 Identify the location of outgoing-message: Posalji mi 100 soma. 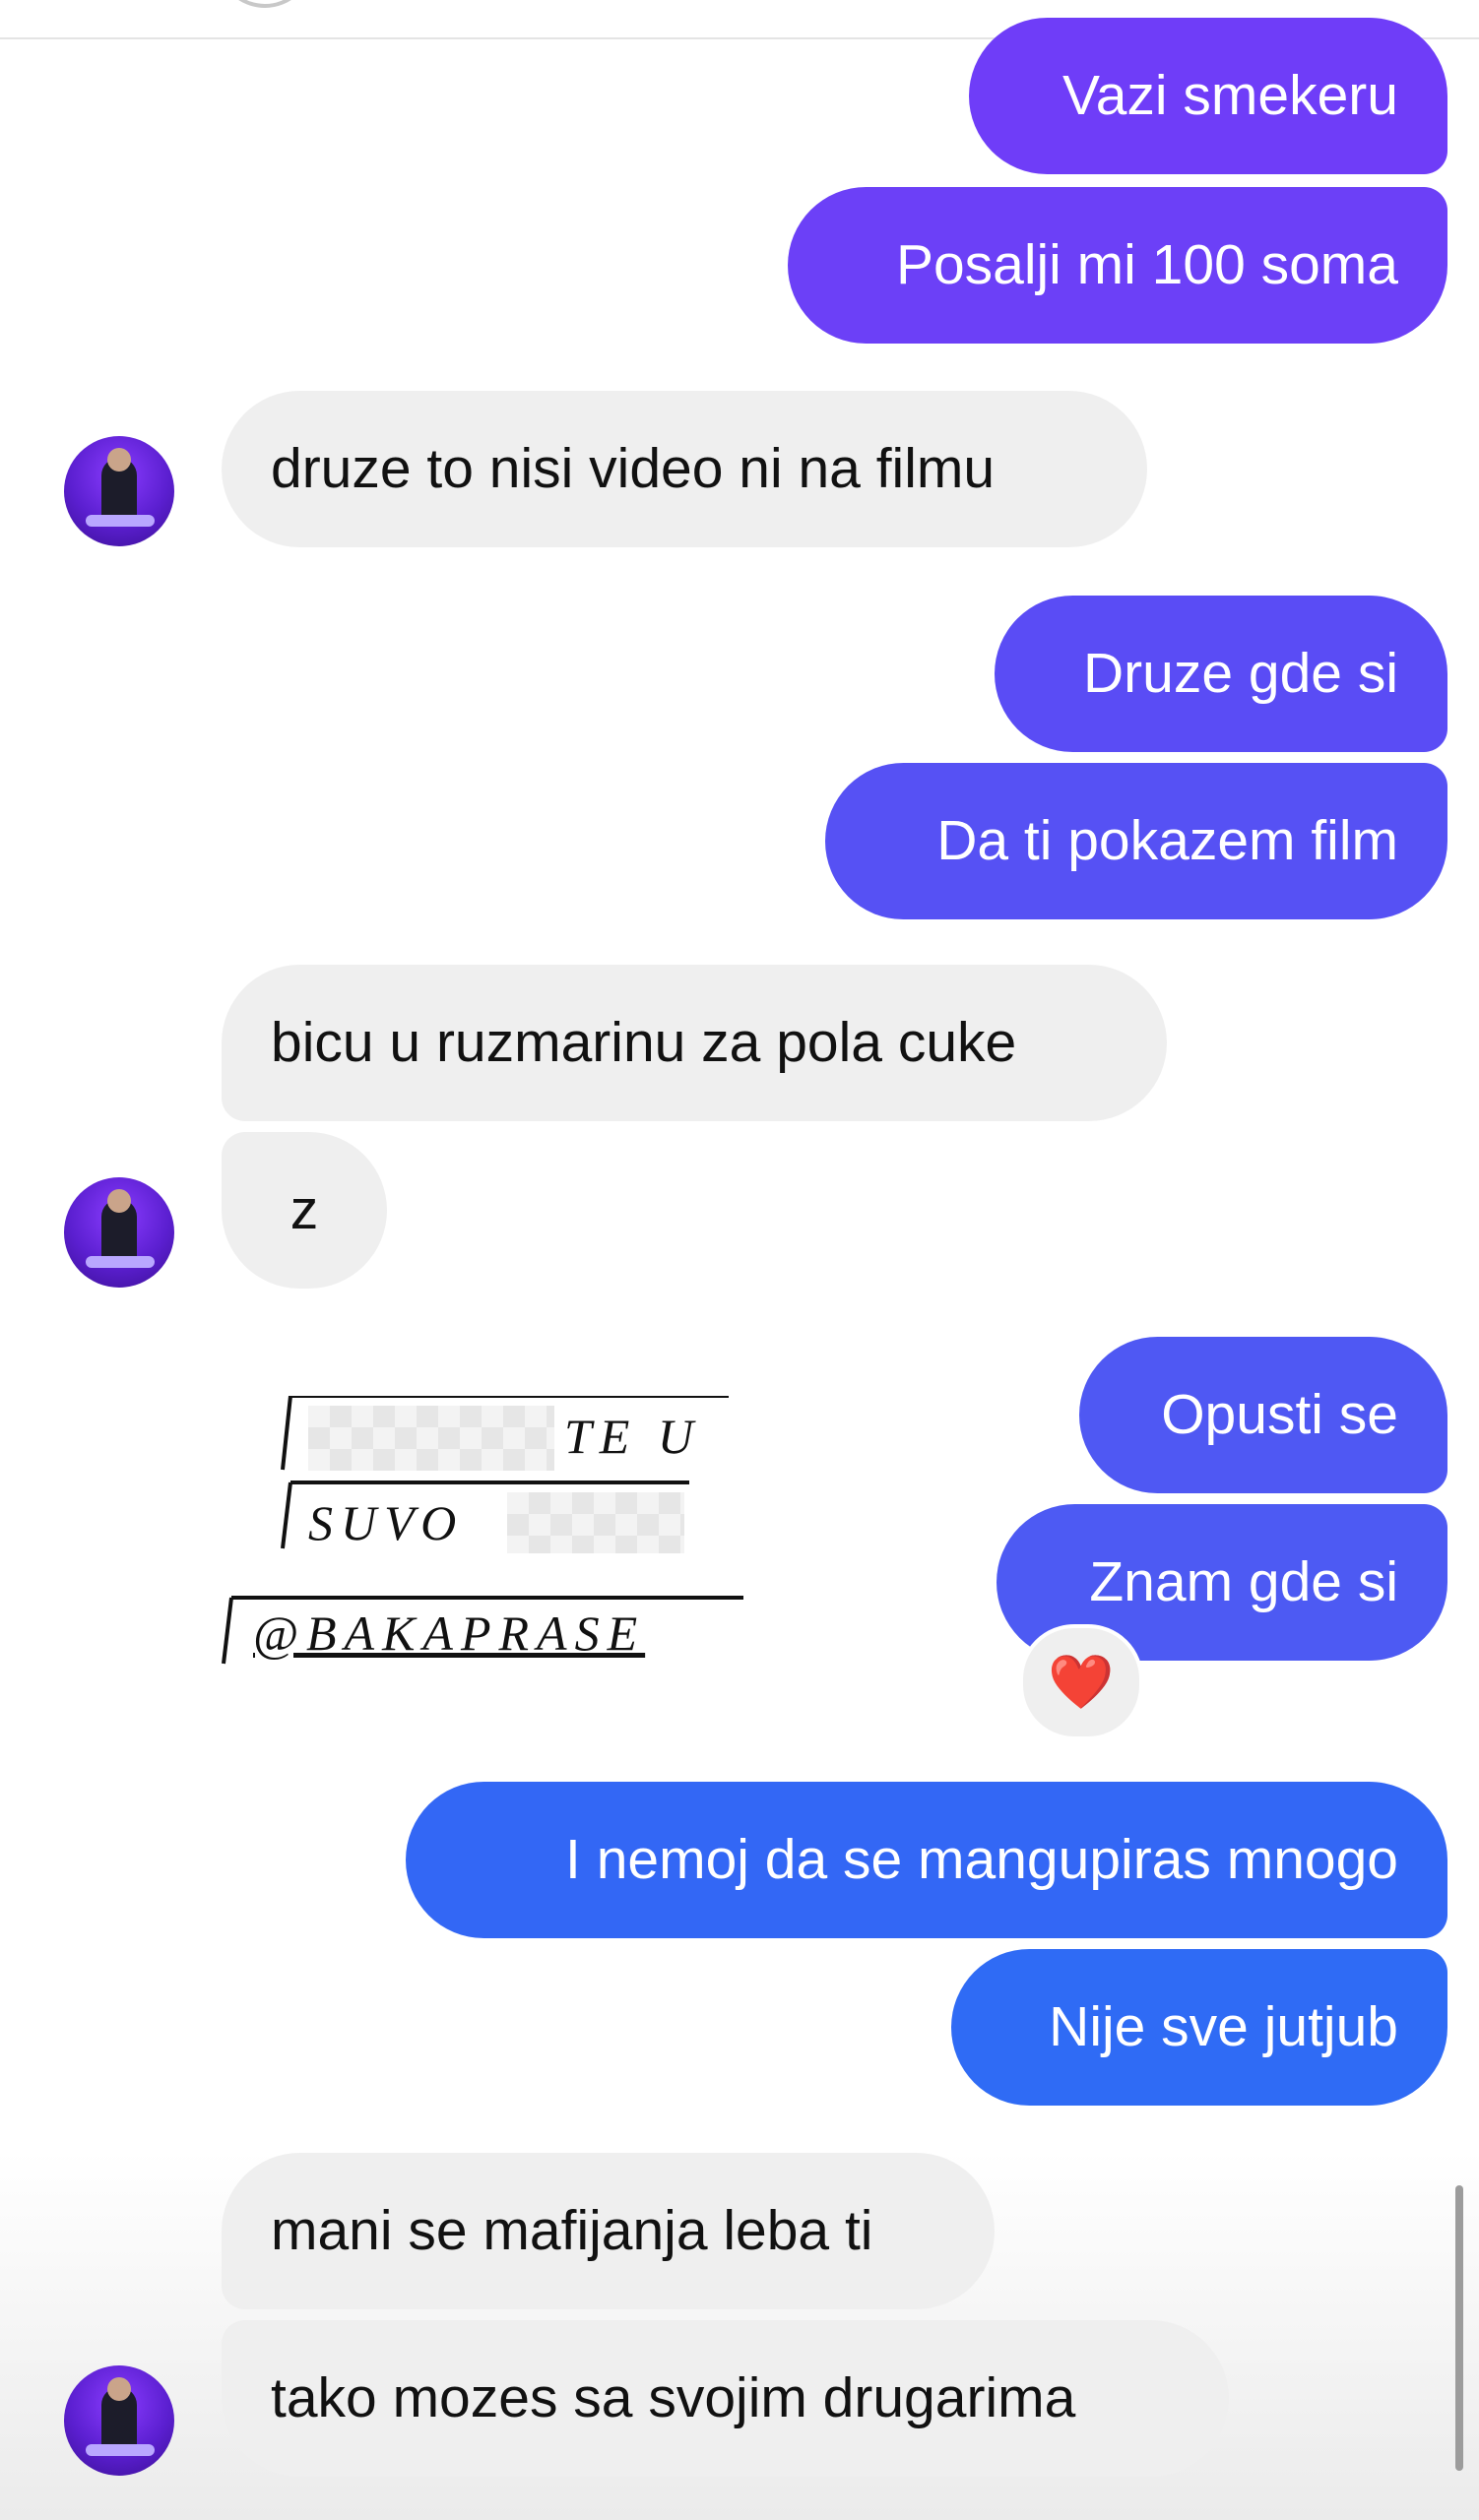
(1118, 265).